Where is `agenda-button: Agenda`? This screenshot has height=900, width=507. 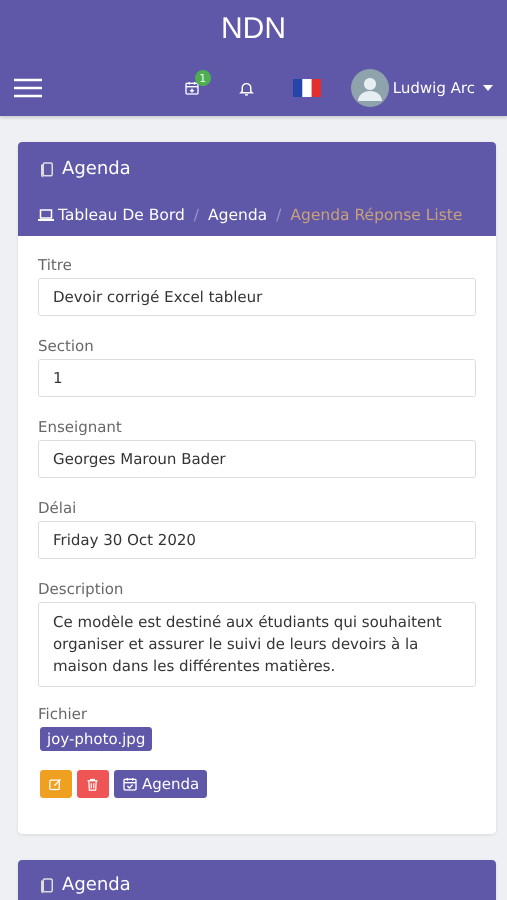 agenda-button: Agenda is located at coordinates (161, 784).